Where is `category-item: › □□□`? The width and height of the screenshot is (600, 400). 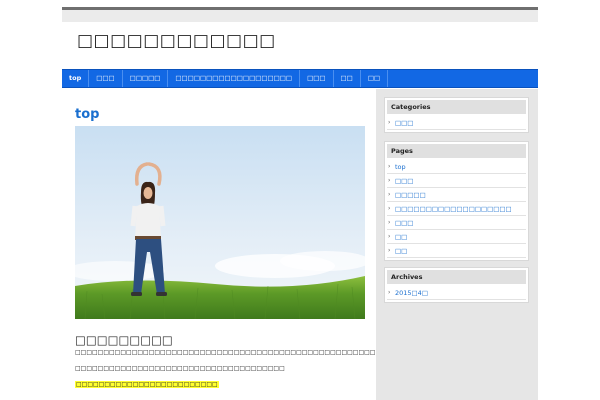 category-item: › □□□ is located at coordinates (456, 123).